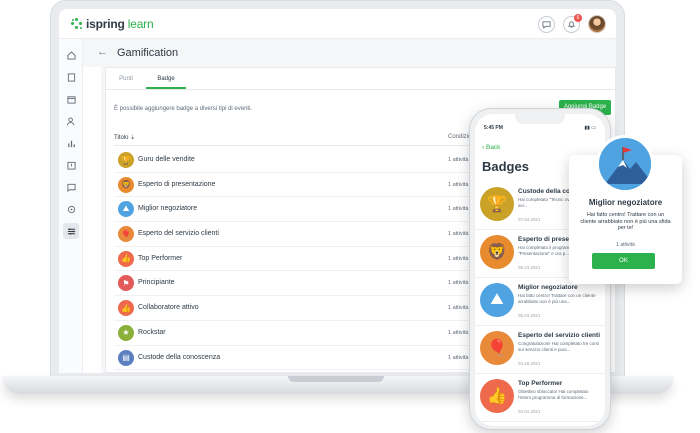 Image resolution: width=700 pixels, height=433 pixels. What do you see at coordinates (120, 24) in the screenshot?
I see `logo-text: ispring learn` at bounding box center [120, 24].